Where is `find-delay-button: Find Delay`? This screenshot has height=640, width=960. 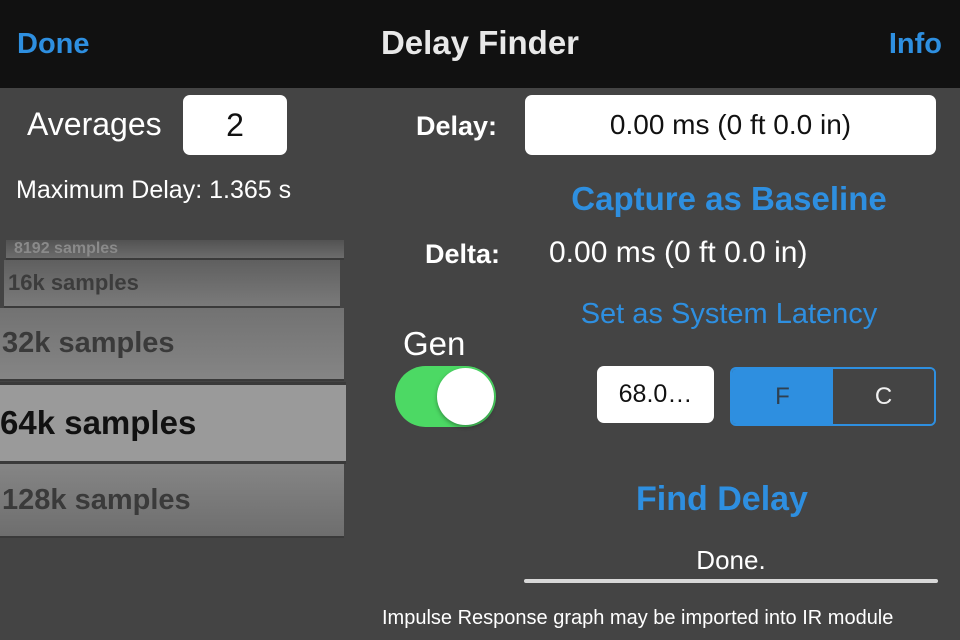 find-delay-button: Find Delay is located at coordinates (722, 499).